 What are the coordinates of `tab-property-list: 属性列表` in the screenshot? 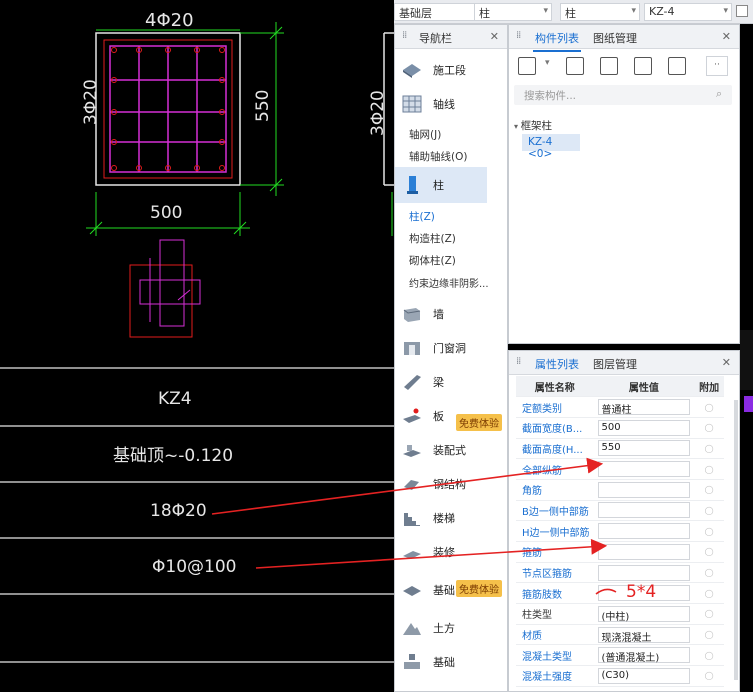 It's located at (557, 367).